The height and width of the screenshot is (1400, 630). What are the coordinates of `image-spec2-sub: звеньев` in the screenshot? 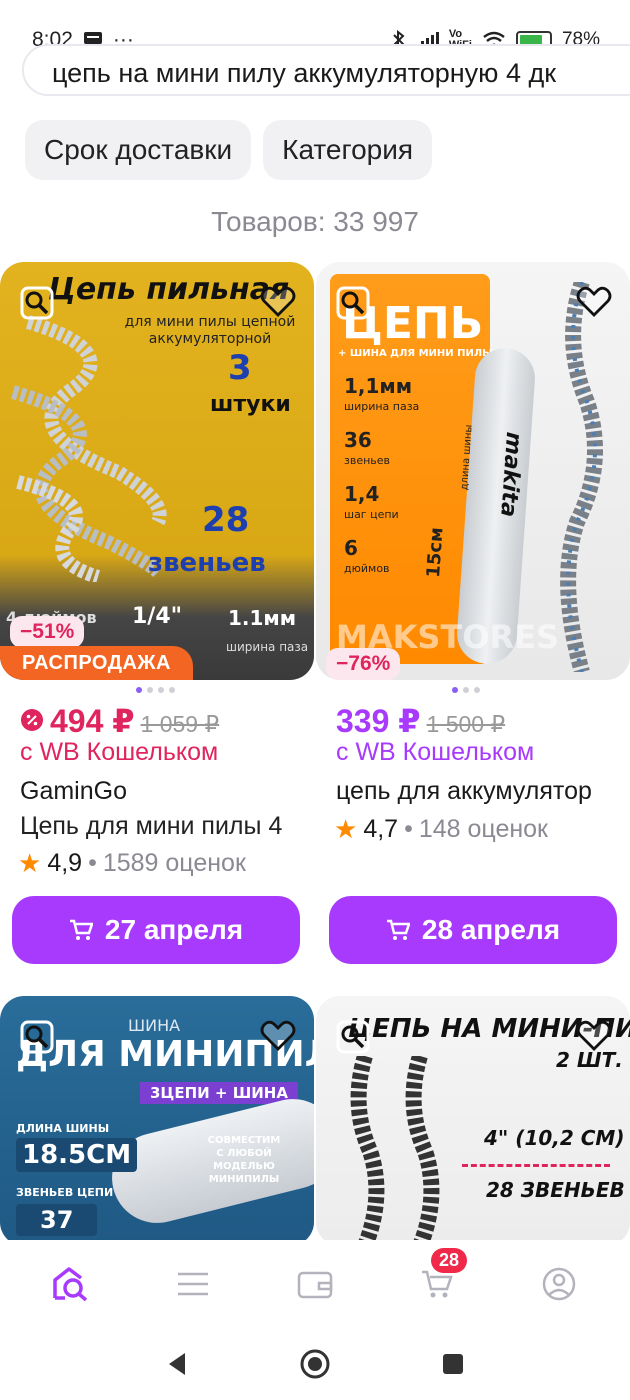 It's located at (367, 460).